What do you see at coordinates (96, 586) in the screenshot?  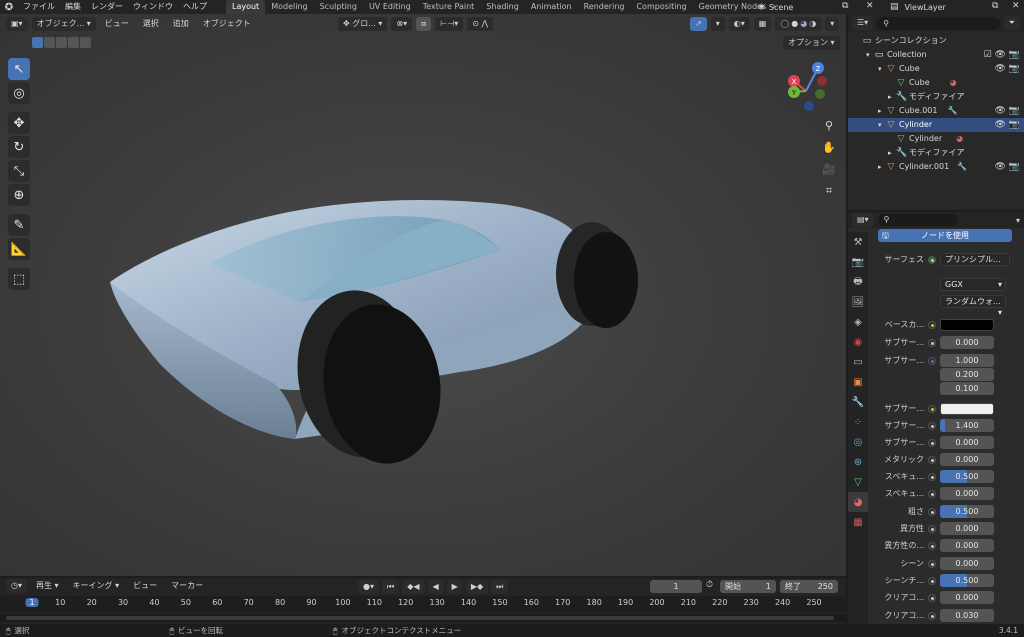 I see `tl-menu-keying: キーイング ▾` at bounding box center [96, 586].